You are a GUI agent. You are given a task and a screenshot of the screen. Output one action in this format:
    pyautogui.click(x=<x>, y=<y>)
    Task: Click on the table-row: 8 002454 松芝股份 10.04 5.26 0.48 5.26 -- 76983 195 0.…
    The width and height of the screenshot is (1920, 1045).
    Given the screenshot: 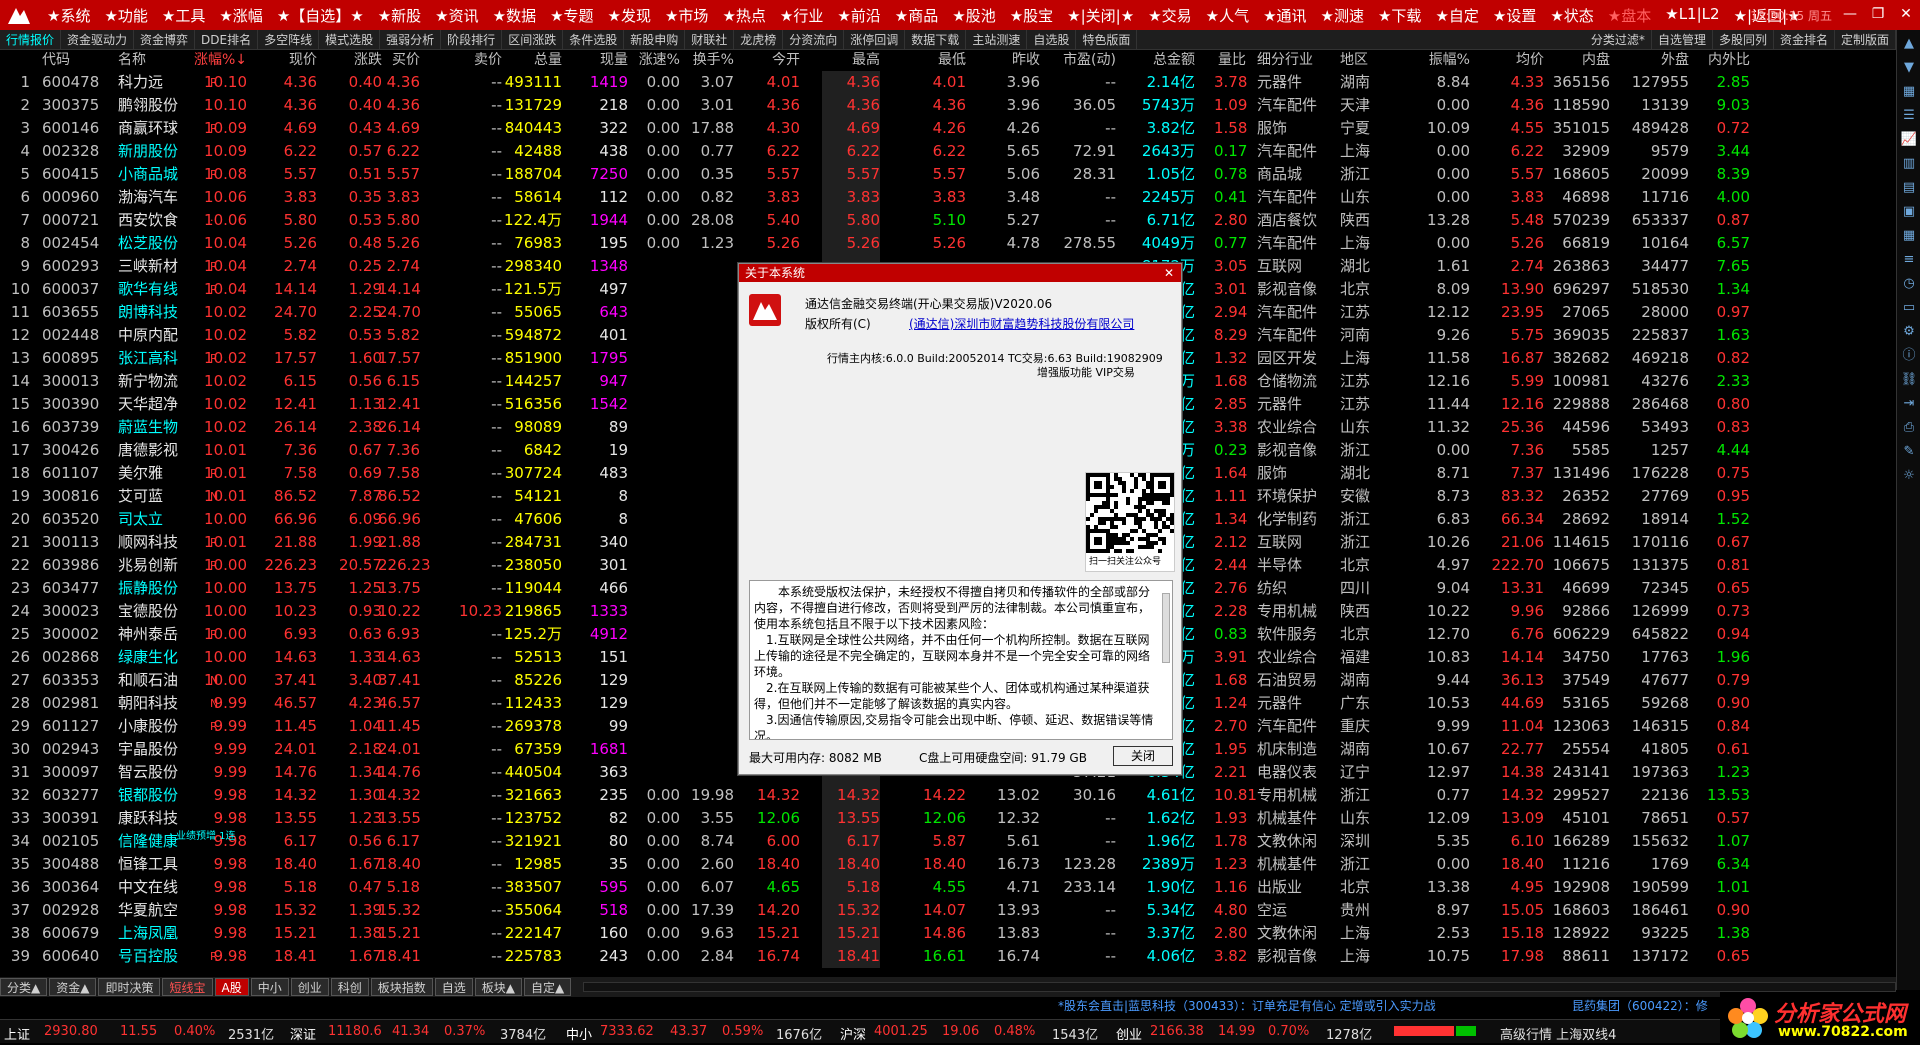 What is the action you would take?
    pyautogui.click(x=948, y=243)
    